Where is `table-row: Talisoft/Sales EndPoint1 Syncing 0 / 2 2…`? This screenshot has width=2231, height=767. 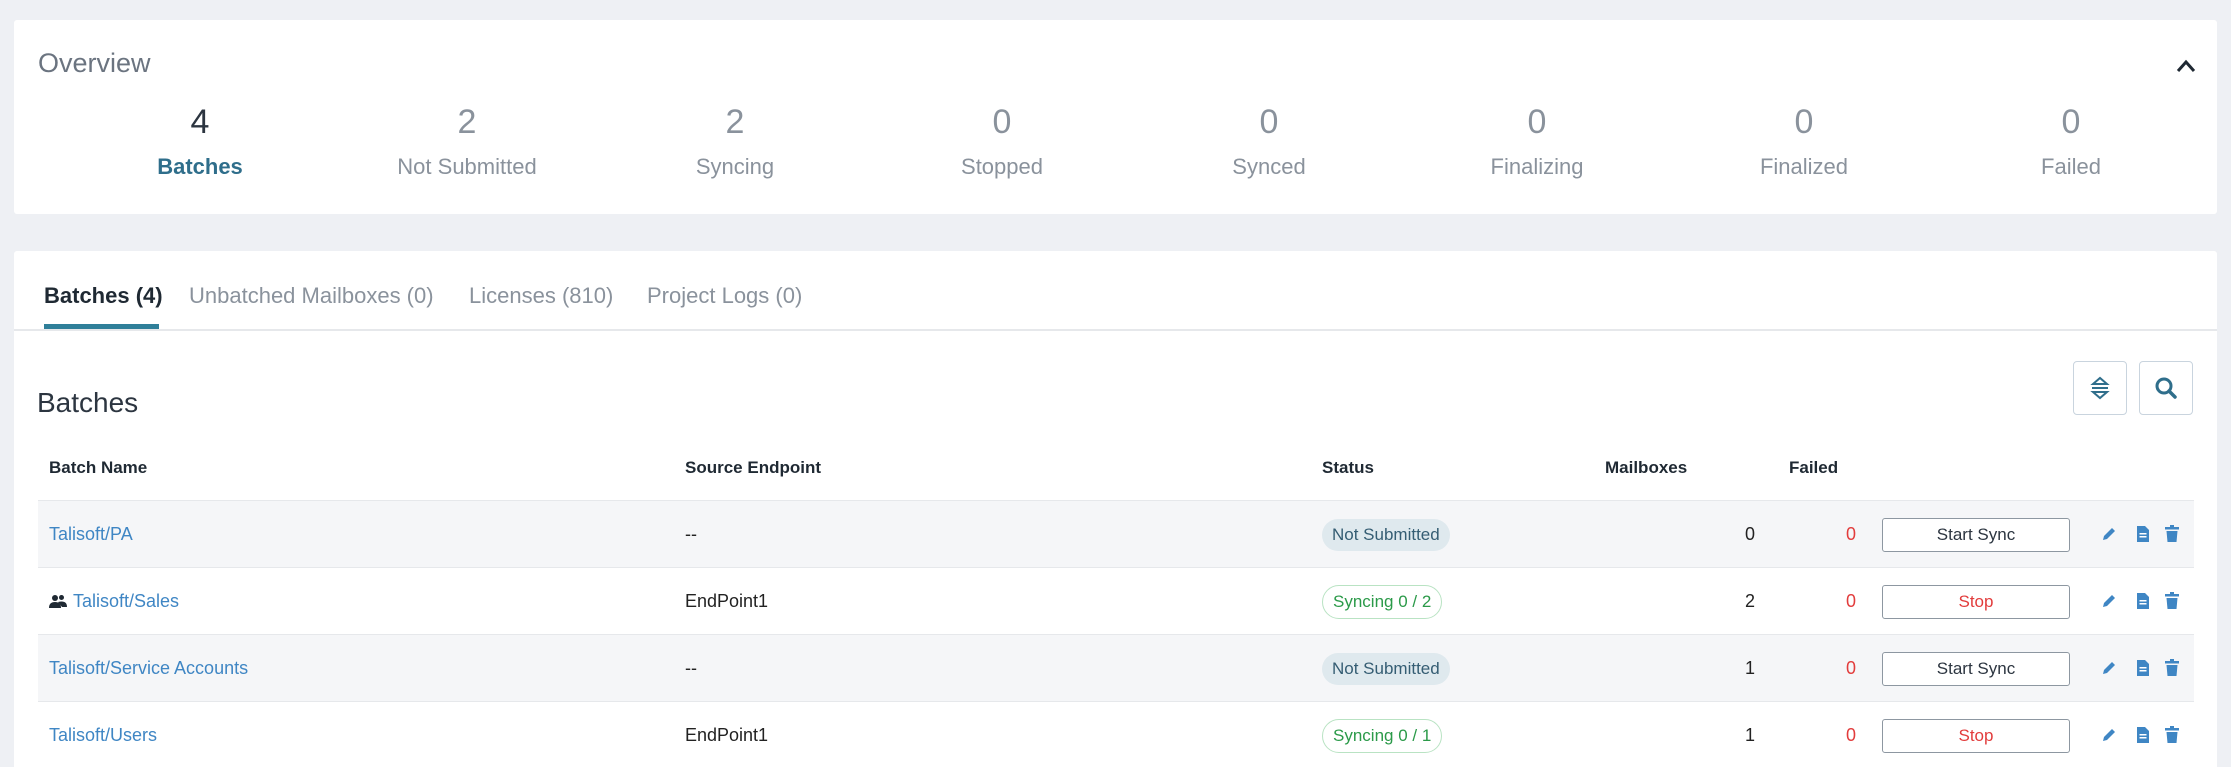 table-row: Talisoft/Sales EndPoint1 Syncing 0 / 2 2… is located at coordinates (1116, 601).